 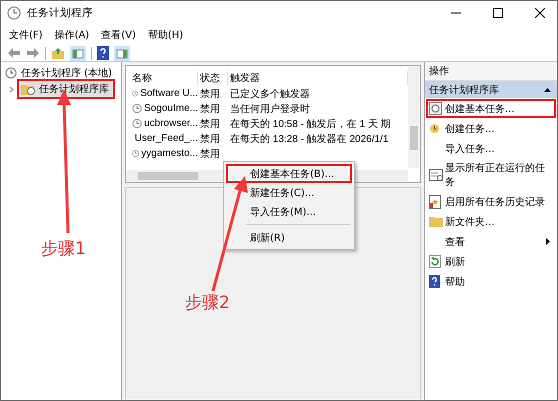 I want to click on step-label: 步骤2, so click(x=207, y=303).